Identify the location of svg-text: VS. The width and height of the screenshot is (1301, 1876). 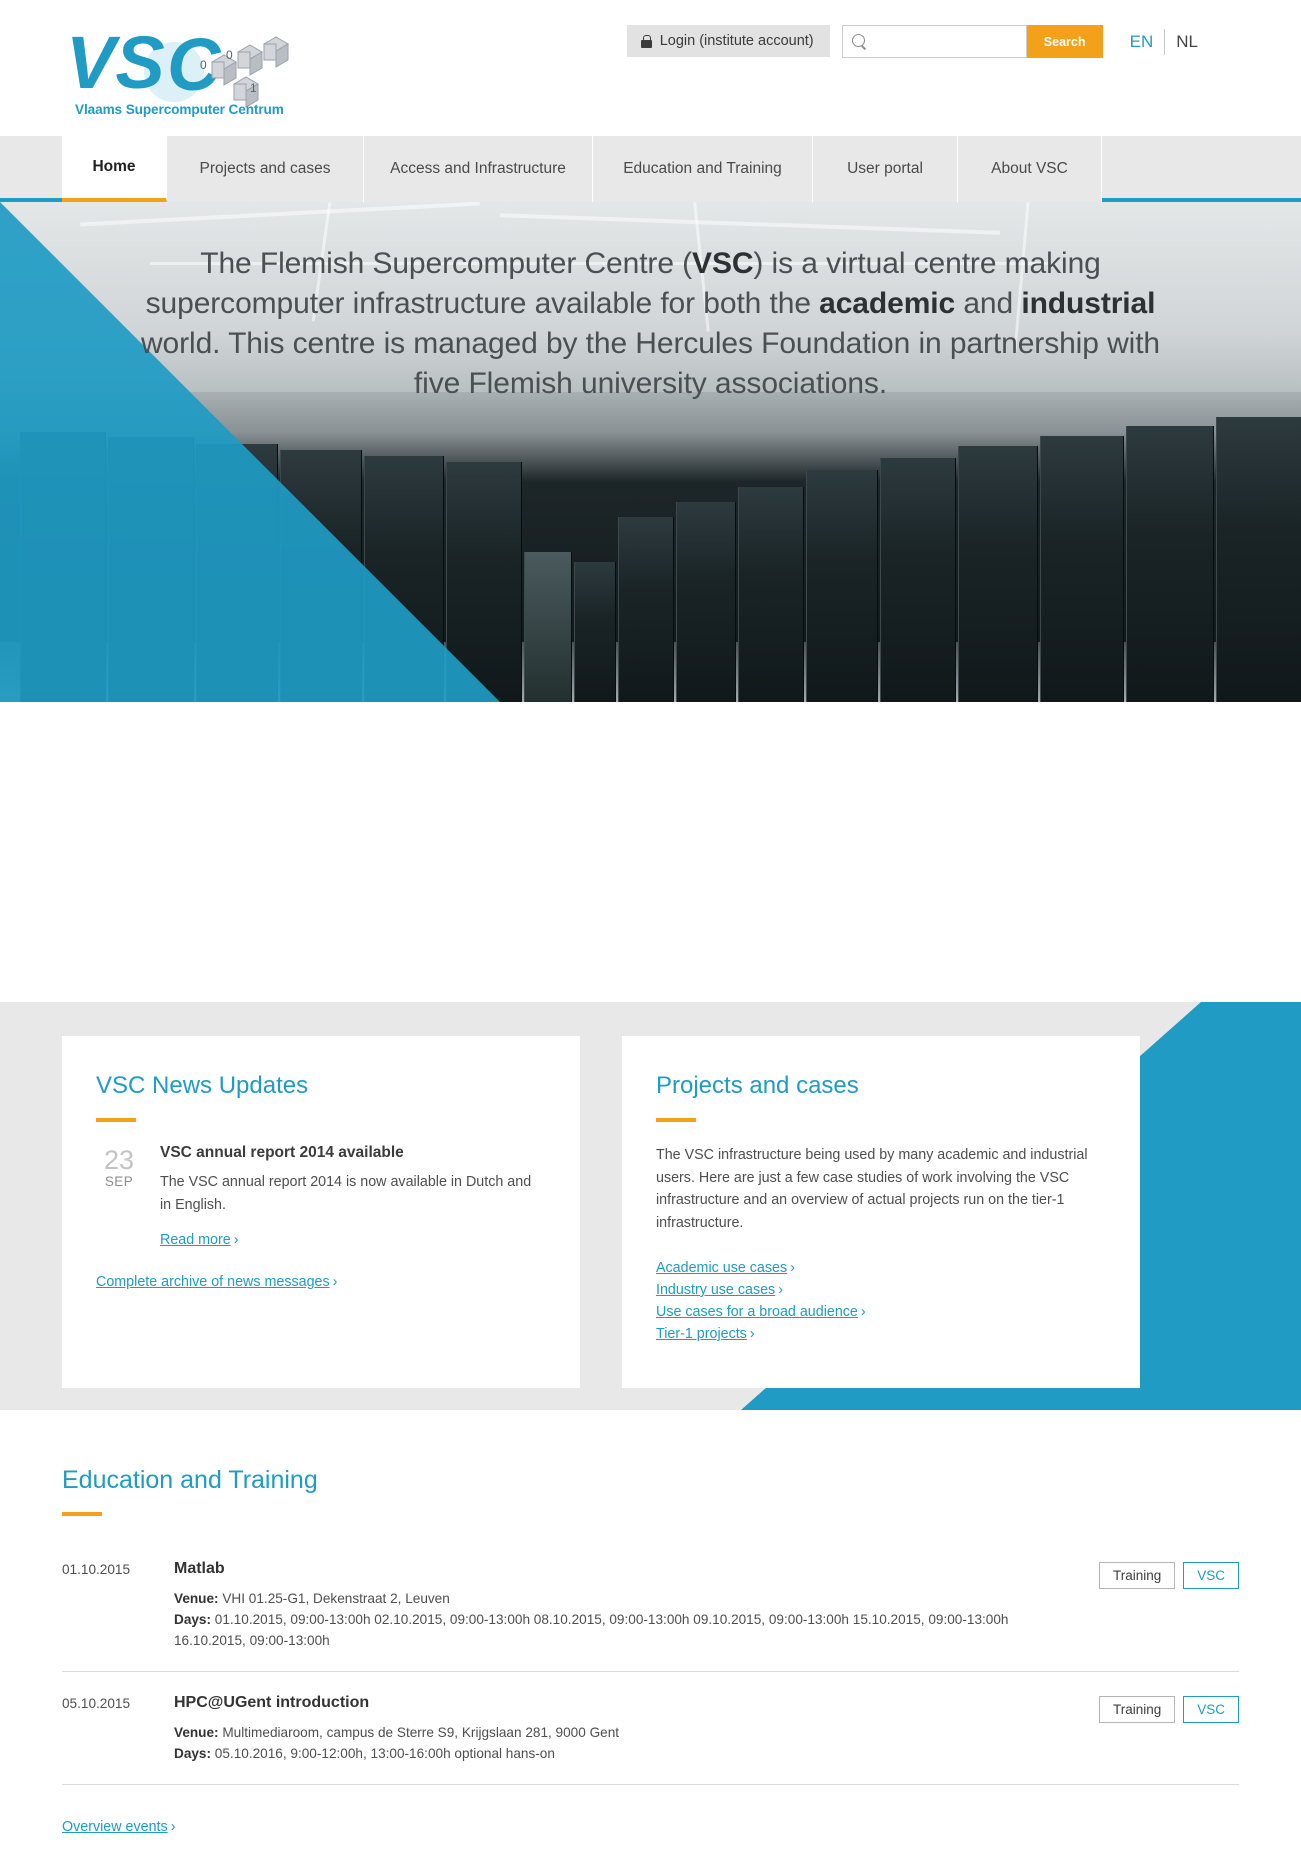
(115, 63).